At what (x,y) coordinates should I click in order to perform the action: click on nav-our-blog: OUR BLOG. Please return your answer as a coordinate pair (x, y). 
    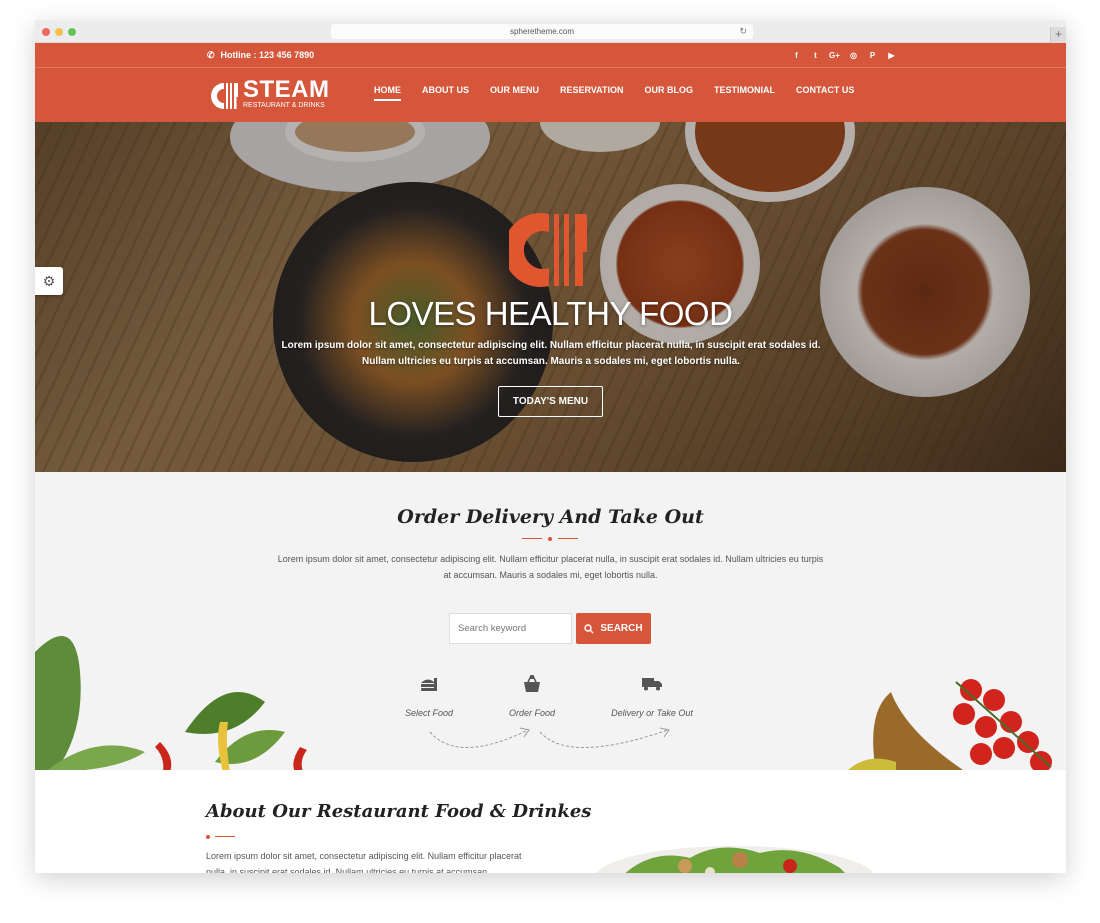
    Looking at the image, I should click on (669, 95).